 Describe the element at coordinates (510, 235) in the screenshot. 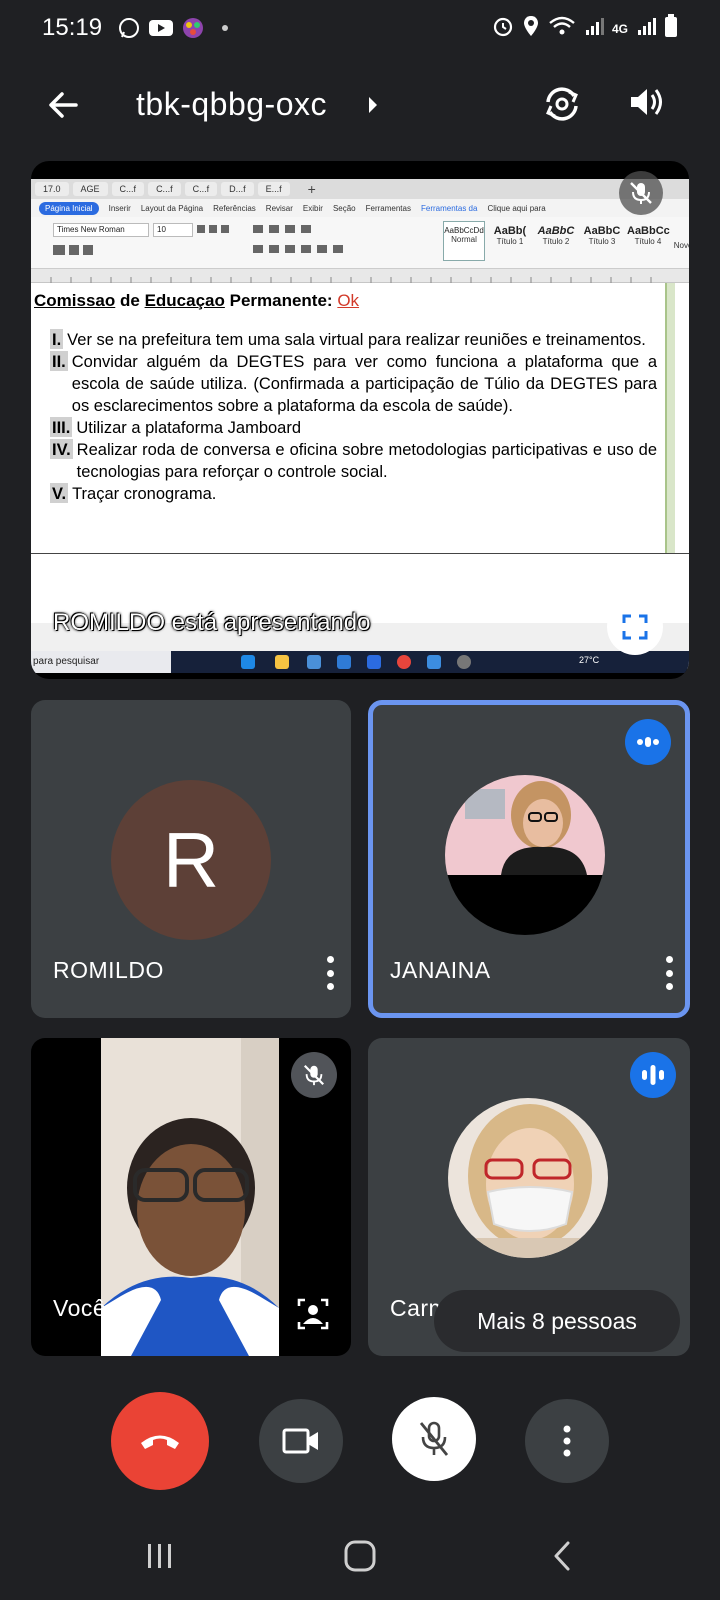

I see `style-item: AaBb(Título 1` at that location.